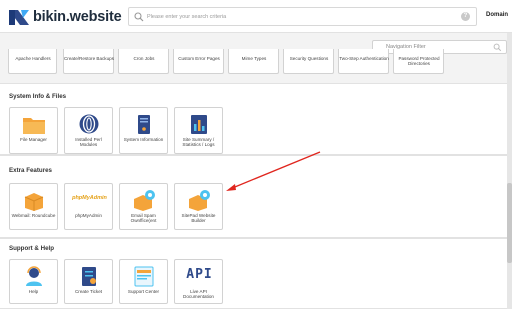 The width and height of the screenshot is (512, 309). What do you see at coordinates (509, 223) in the screenshot?
I see `scrollbar-thumb` at bounding box center [509, 223].